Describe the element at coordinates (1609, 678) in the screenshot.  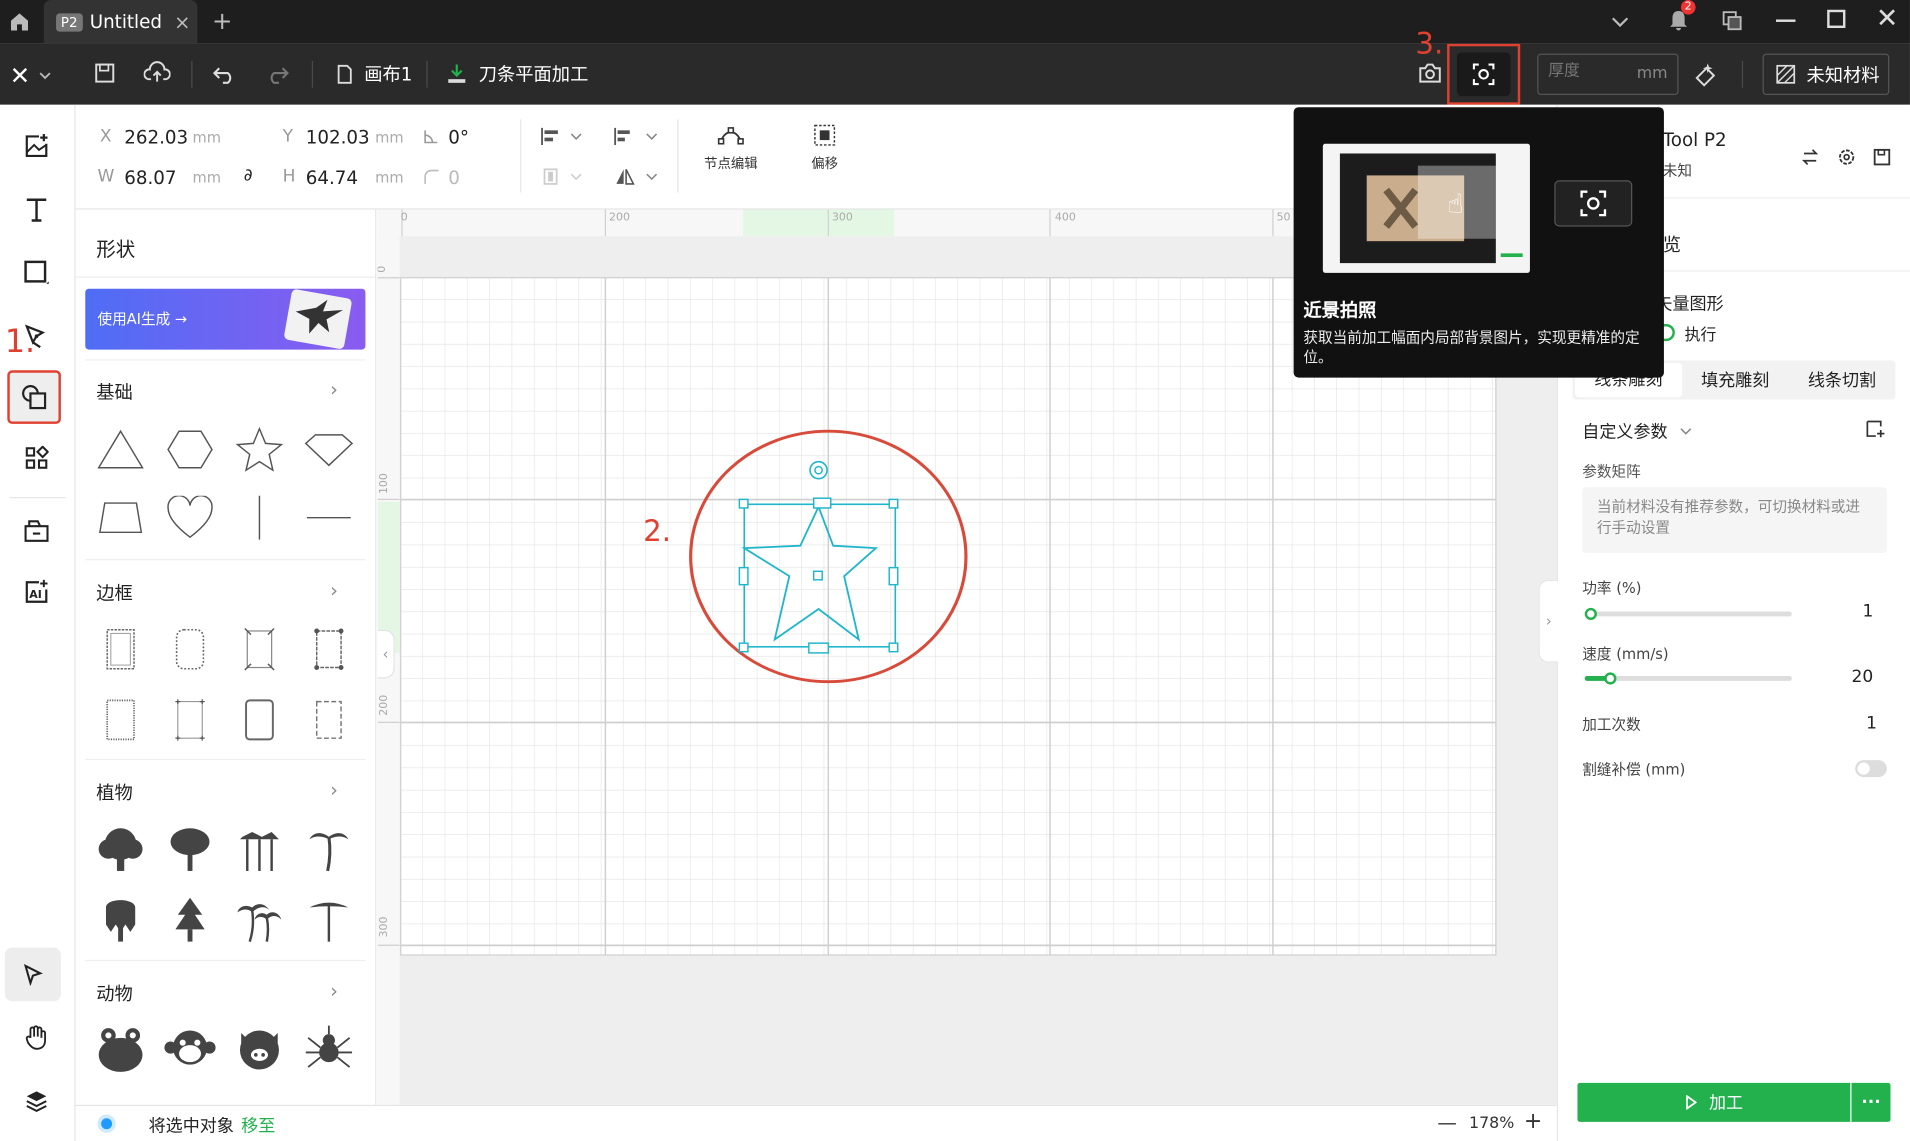
I see `speed-slider-knob` at that location.